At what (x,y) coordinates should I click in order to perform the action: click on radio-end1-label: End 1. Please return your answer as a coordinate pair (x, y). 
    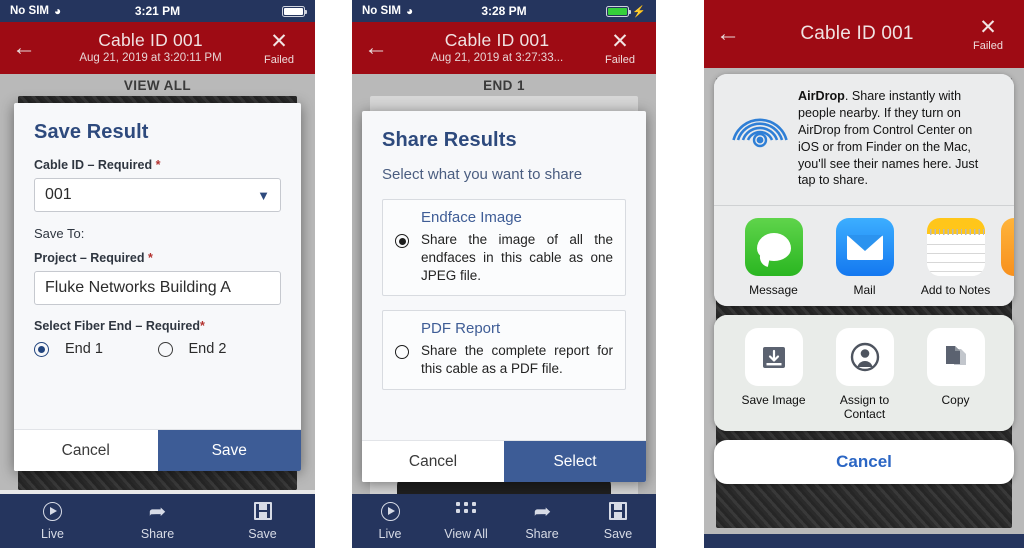
    Looking at the image, I should click on (84, 349).